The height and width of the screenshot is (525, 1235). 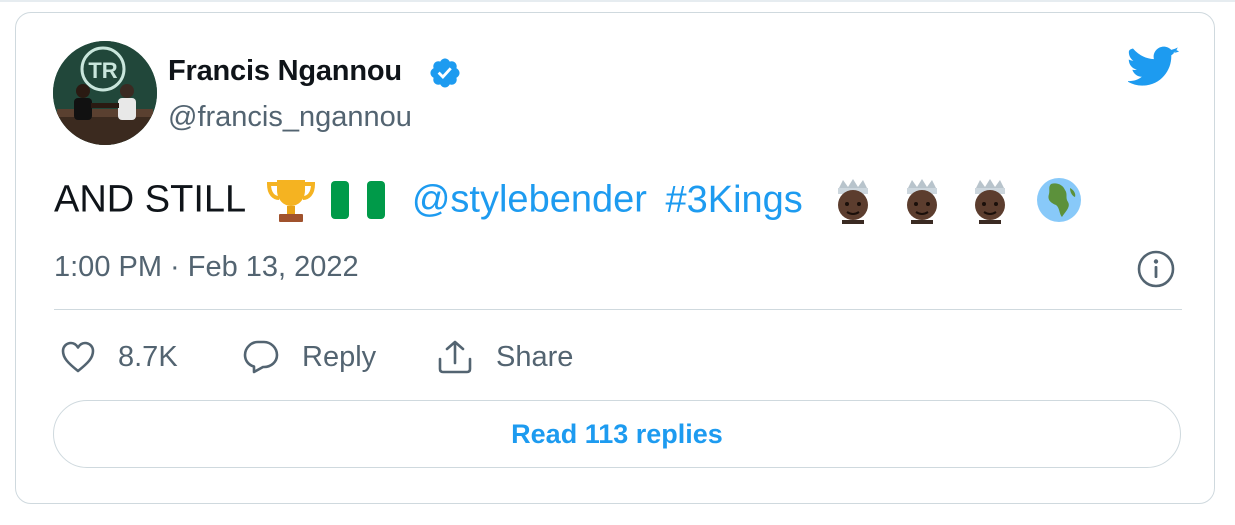 I want to click on trophy-emoji-icon, so click(x=290, y=201).